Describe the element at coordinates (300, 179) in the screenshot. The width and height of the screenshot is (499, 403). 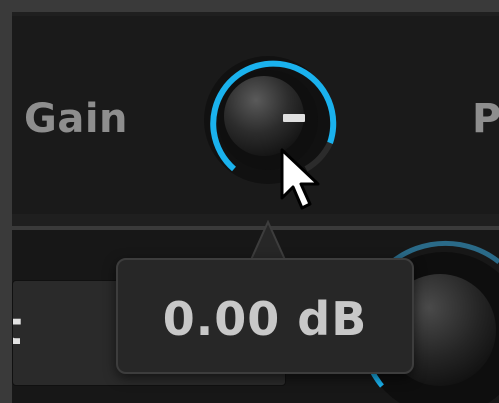
I see `arrow-cursor-icon` at that location.